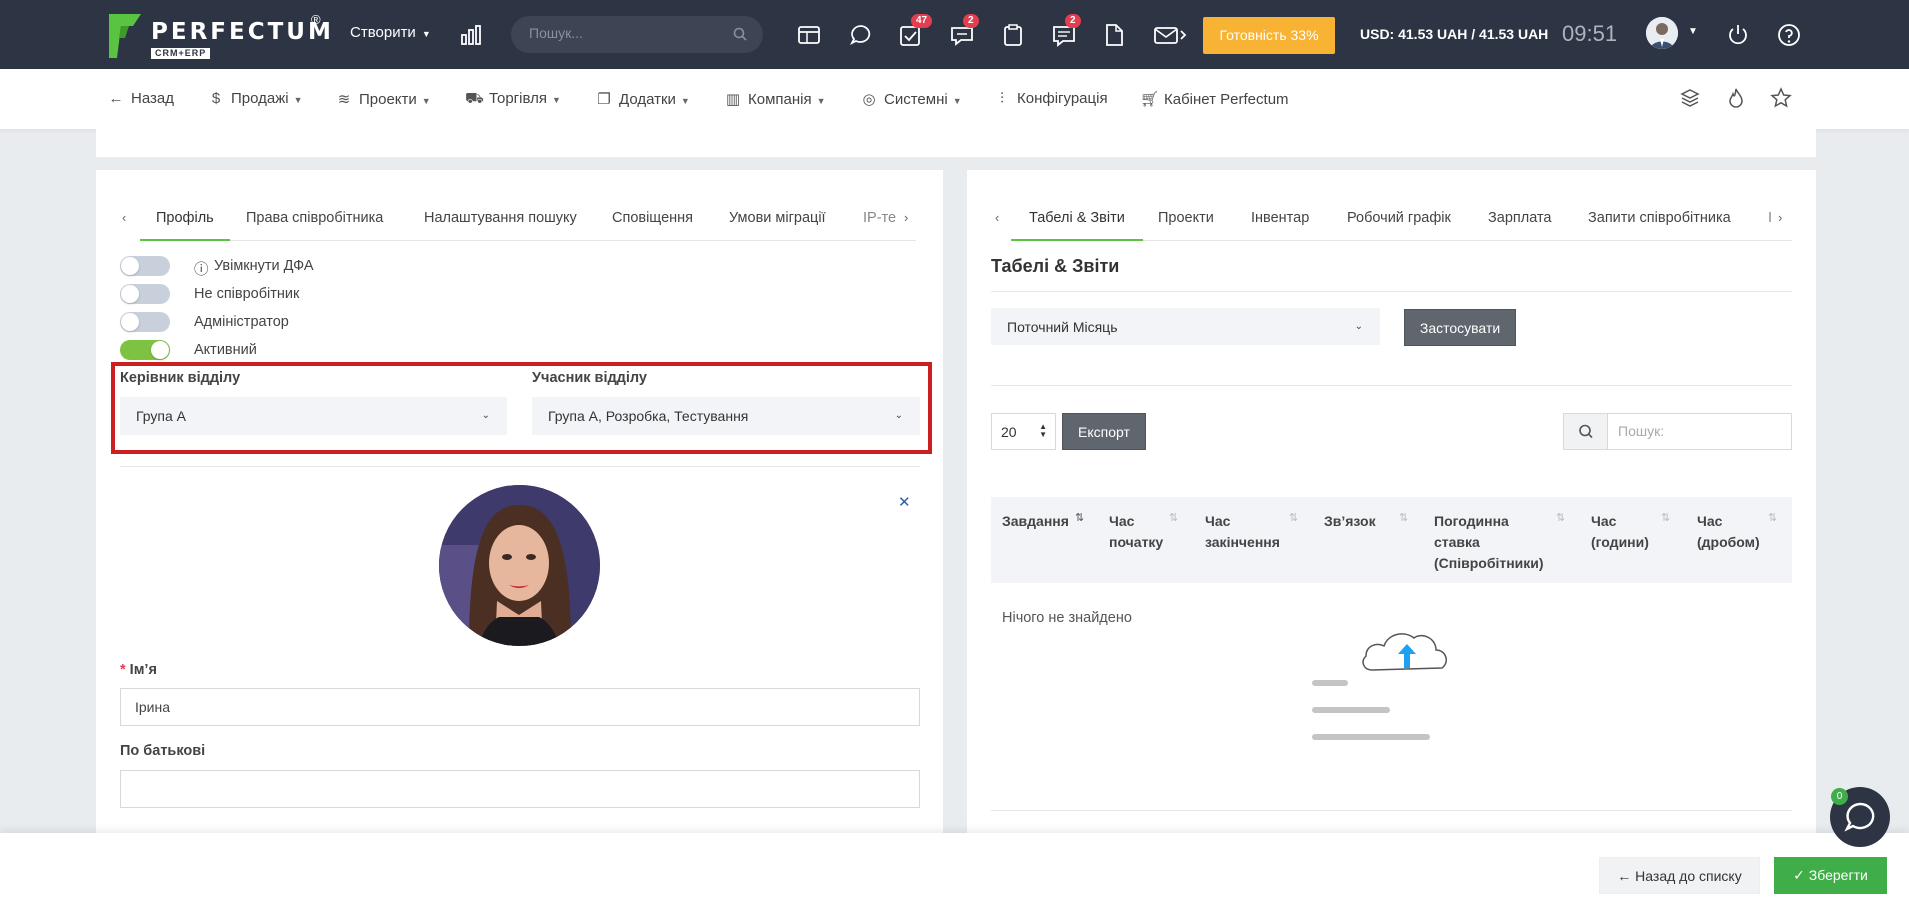 This screenshot has height=918, width=1909. What do you see at coordinates (1520, 218) in the screenshot?
I see `tab-salary: Зарплата` at bounding box center [1520, 218].